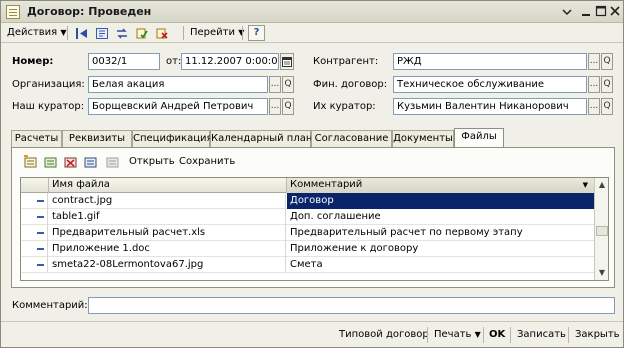  I want to click on table-row: table1.gif Доп. соглашение, so click(308, 217).